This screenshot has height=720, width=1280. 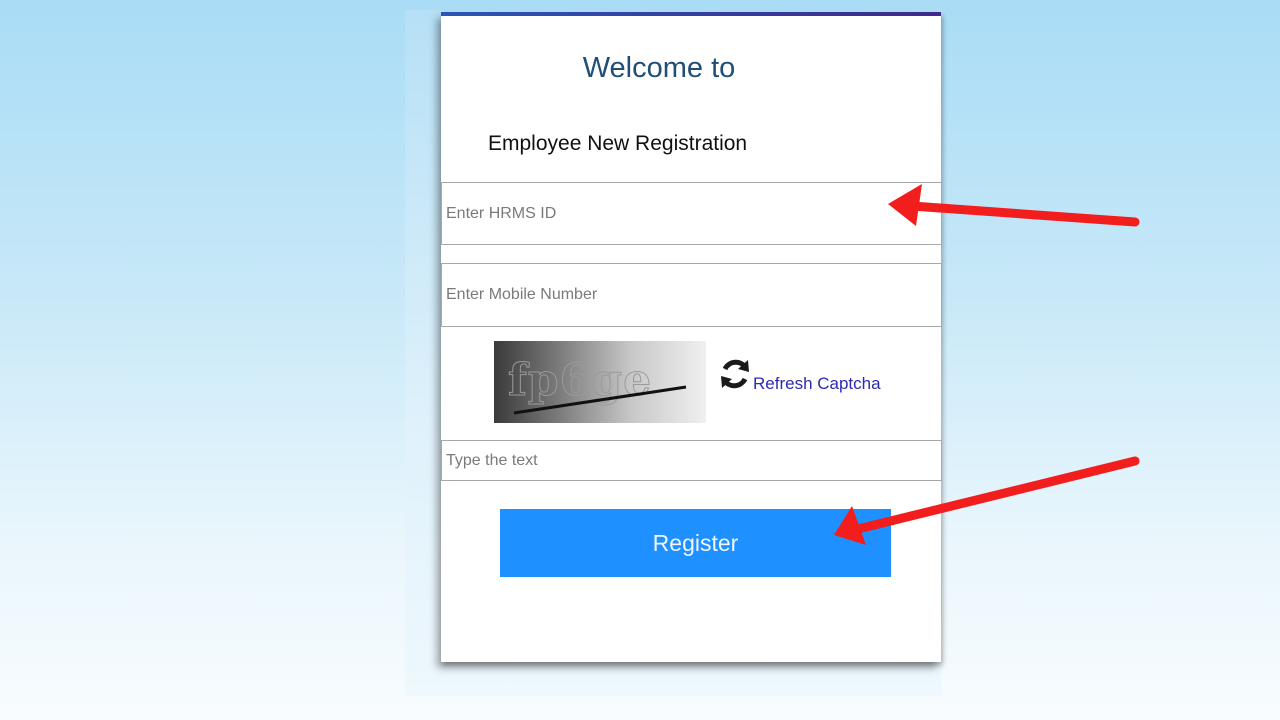 I want to click on refresh-icon, so click(x=735, y=376).